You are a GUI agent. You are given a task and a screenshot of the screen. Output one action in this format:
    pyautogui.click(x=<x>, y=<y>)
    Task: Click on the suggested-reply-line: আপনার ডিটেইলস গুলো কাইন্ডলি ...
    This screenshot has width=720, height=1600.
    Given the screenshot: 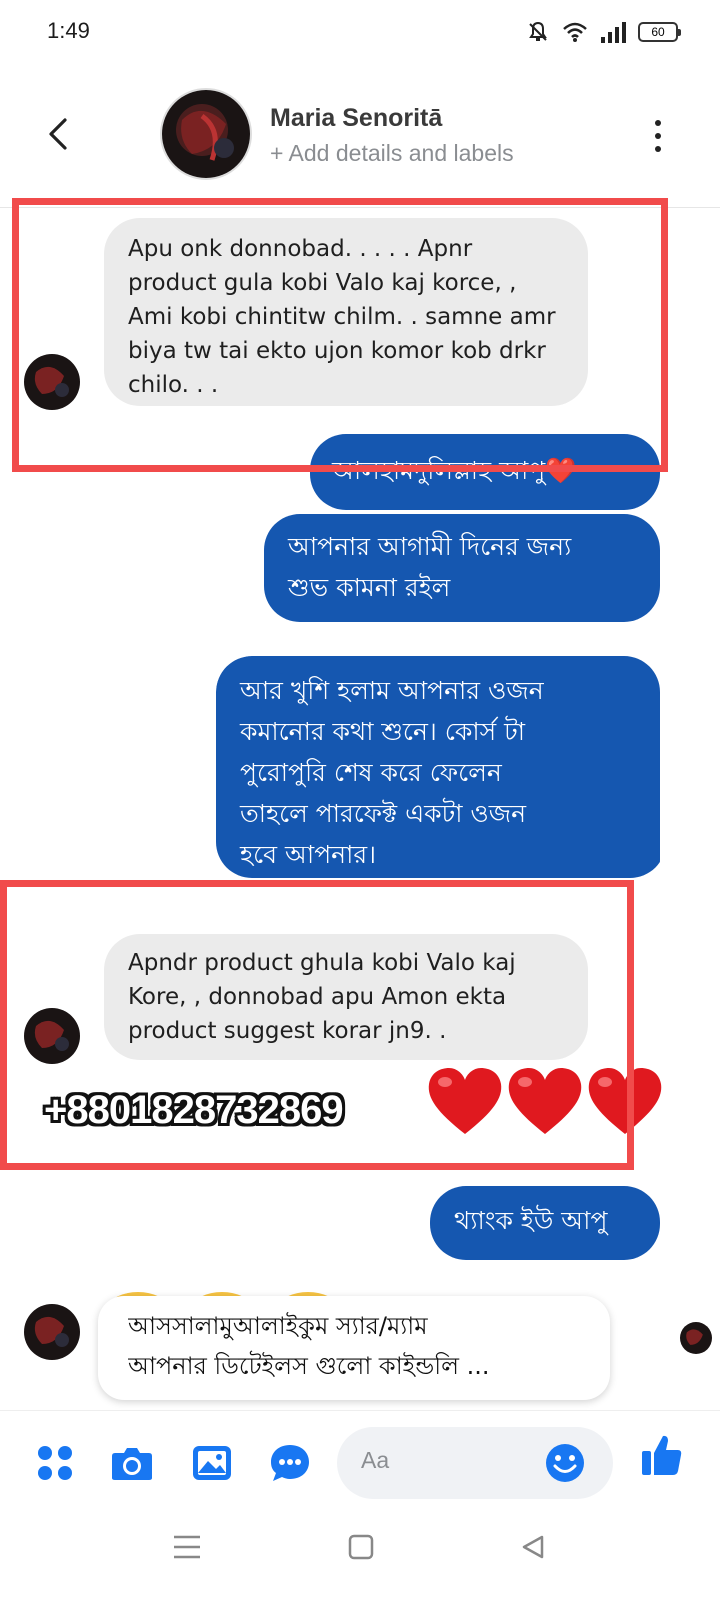 What is the action you would take?
    pyautogui.click(x=309, y=1366)
    